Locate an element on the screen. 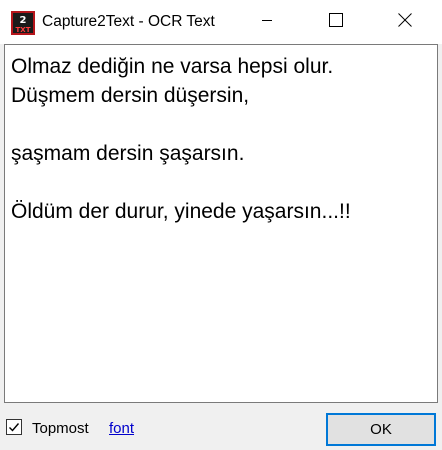 This screenshot has height=450, width=442. minimize-button is located at coordinates (267, 22).